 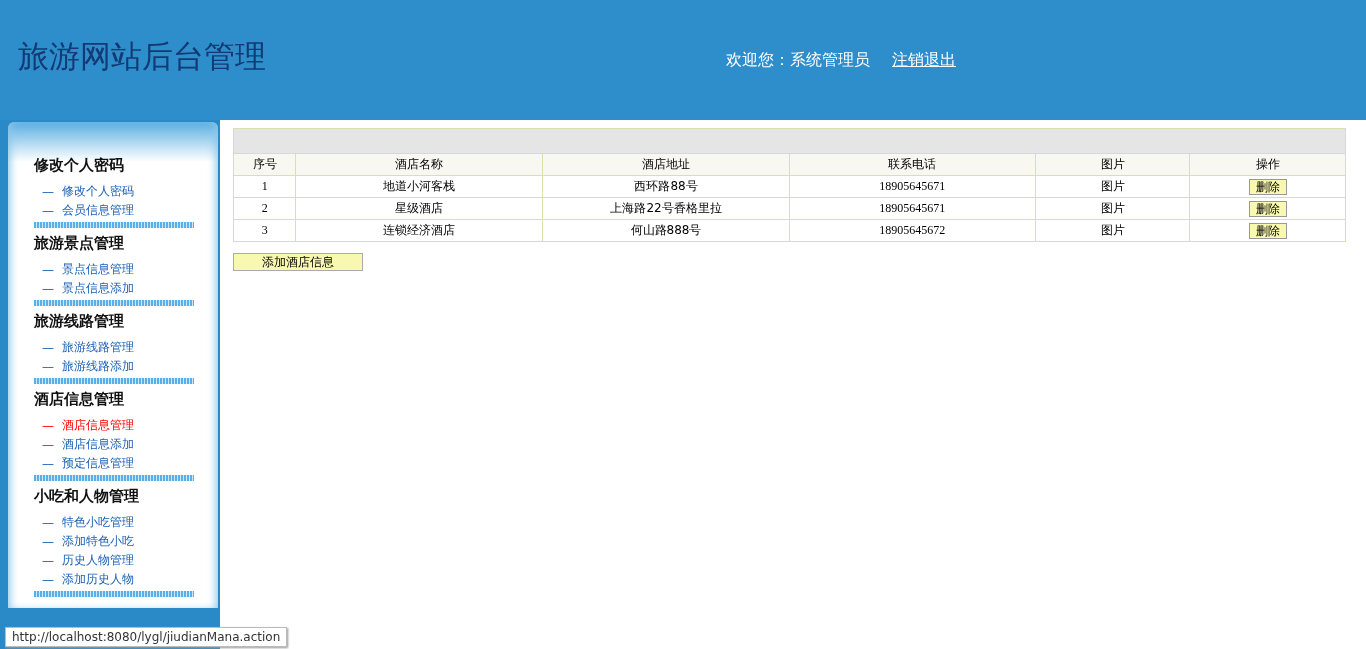 I want to click on menu-item-label: 酒店信息添加, so click(x=98, y=444).